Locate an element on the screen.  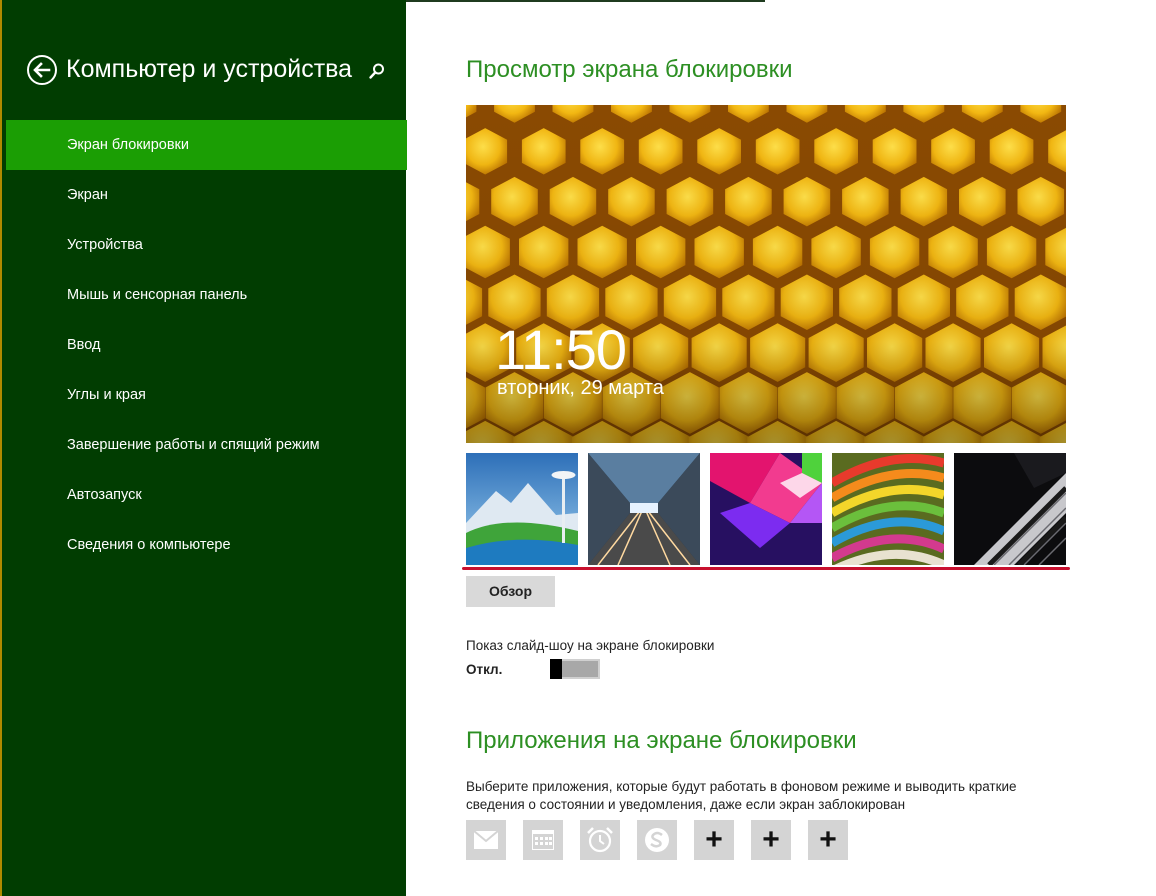
app-slot-alarm is located at coordinates (600, 840).